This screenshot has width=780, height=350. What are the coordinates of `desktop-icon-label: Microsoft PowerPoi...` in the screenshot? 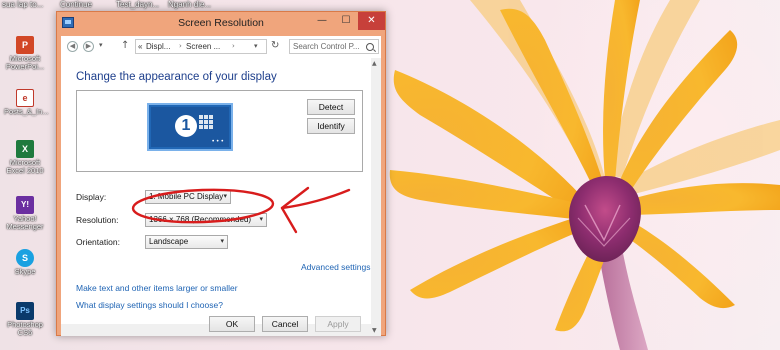 It's located at (25, 62).